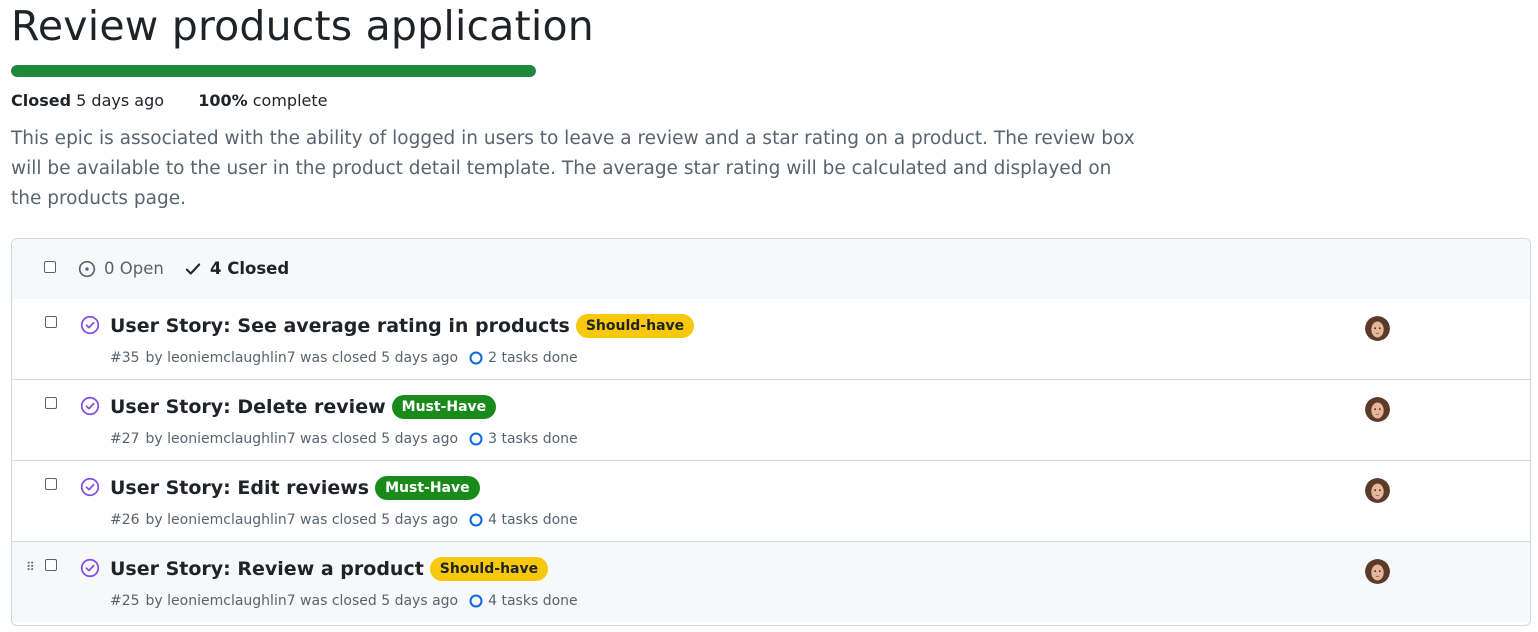 This screenshot has height=632, width=1538. I want to click on issue-number: #26, so click(125, 520).